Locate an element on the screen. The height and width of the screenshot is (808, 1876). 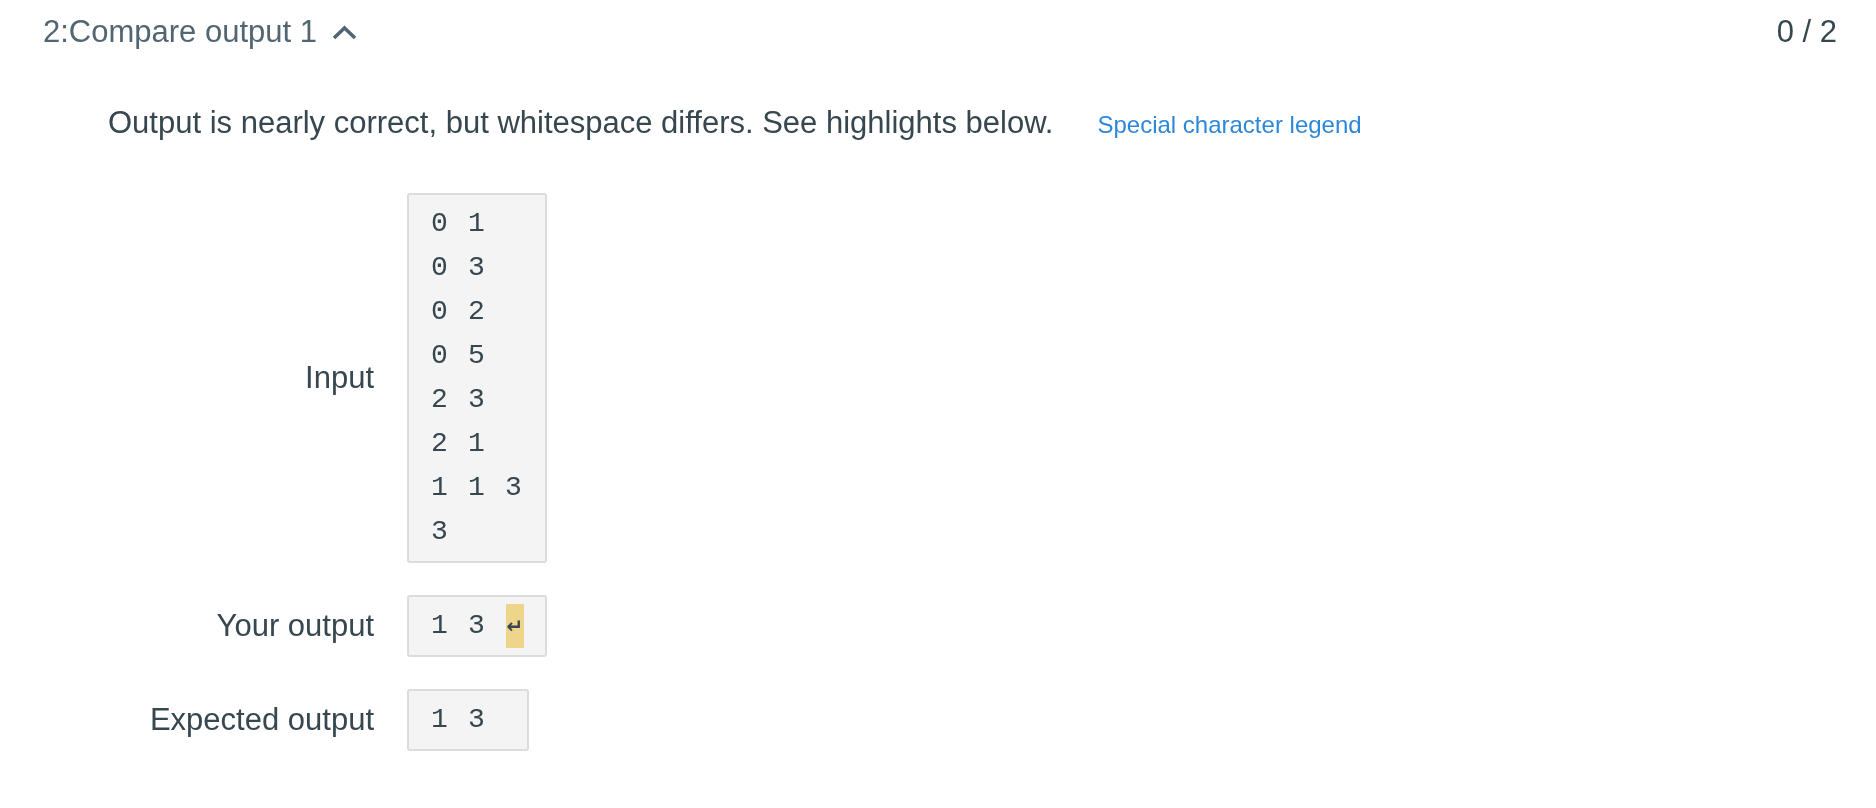
section-title: 2:Compare output 1 is located at coordinates (180, 32).